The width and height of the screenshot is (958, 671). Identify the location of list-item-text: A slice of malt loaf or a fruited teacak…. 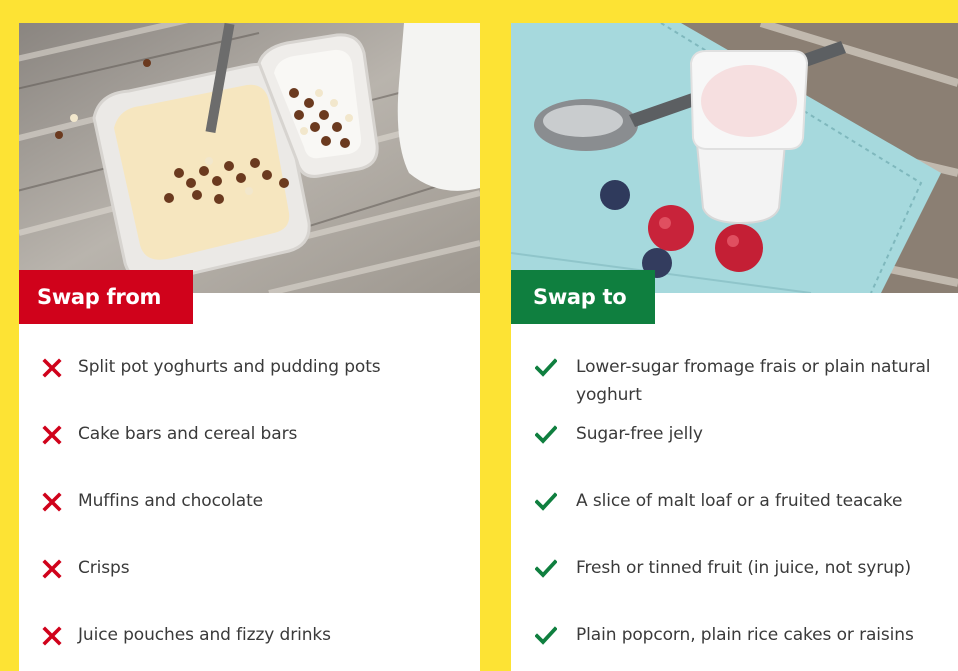
(739, 501).